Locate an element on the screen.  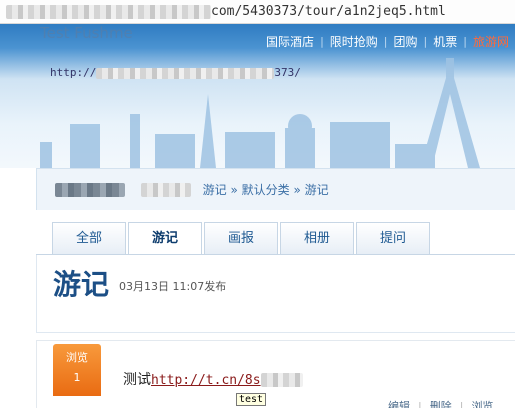
tab-pictorial: 画报 is located at coordinates (241, 238).